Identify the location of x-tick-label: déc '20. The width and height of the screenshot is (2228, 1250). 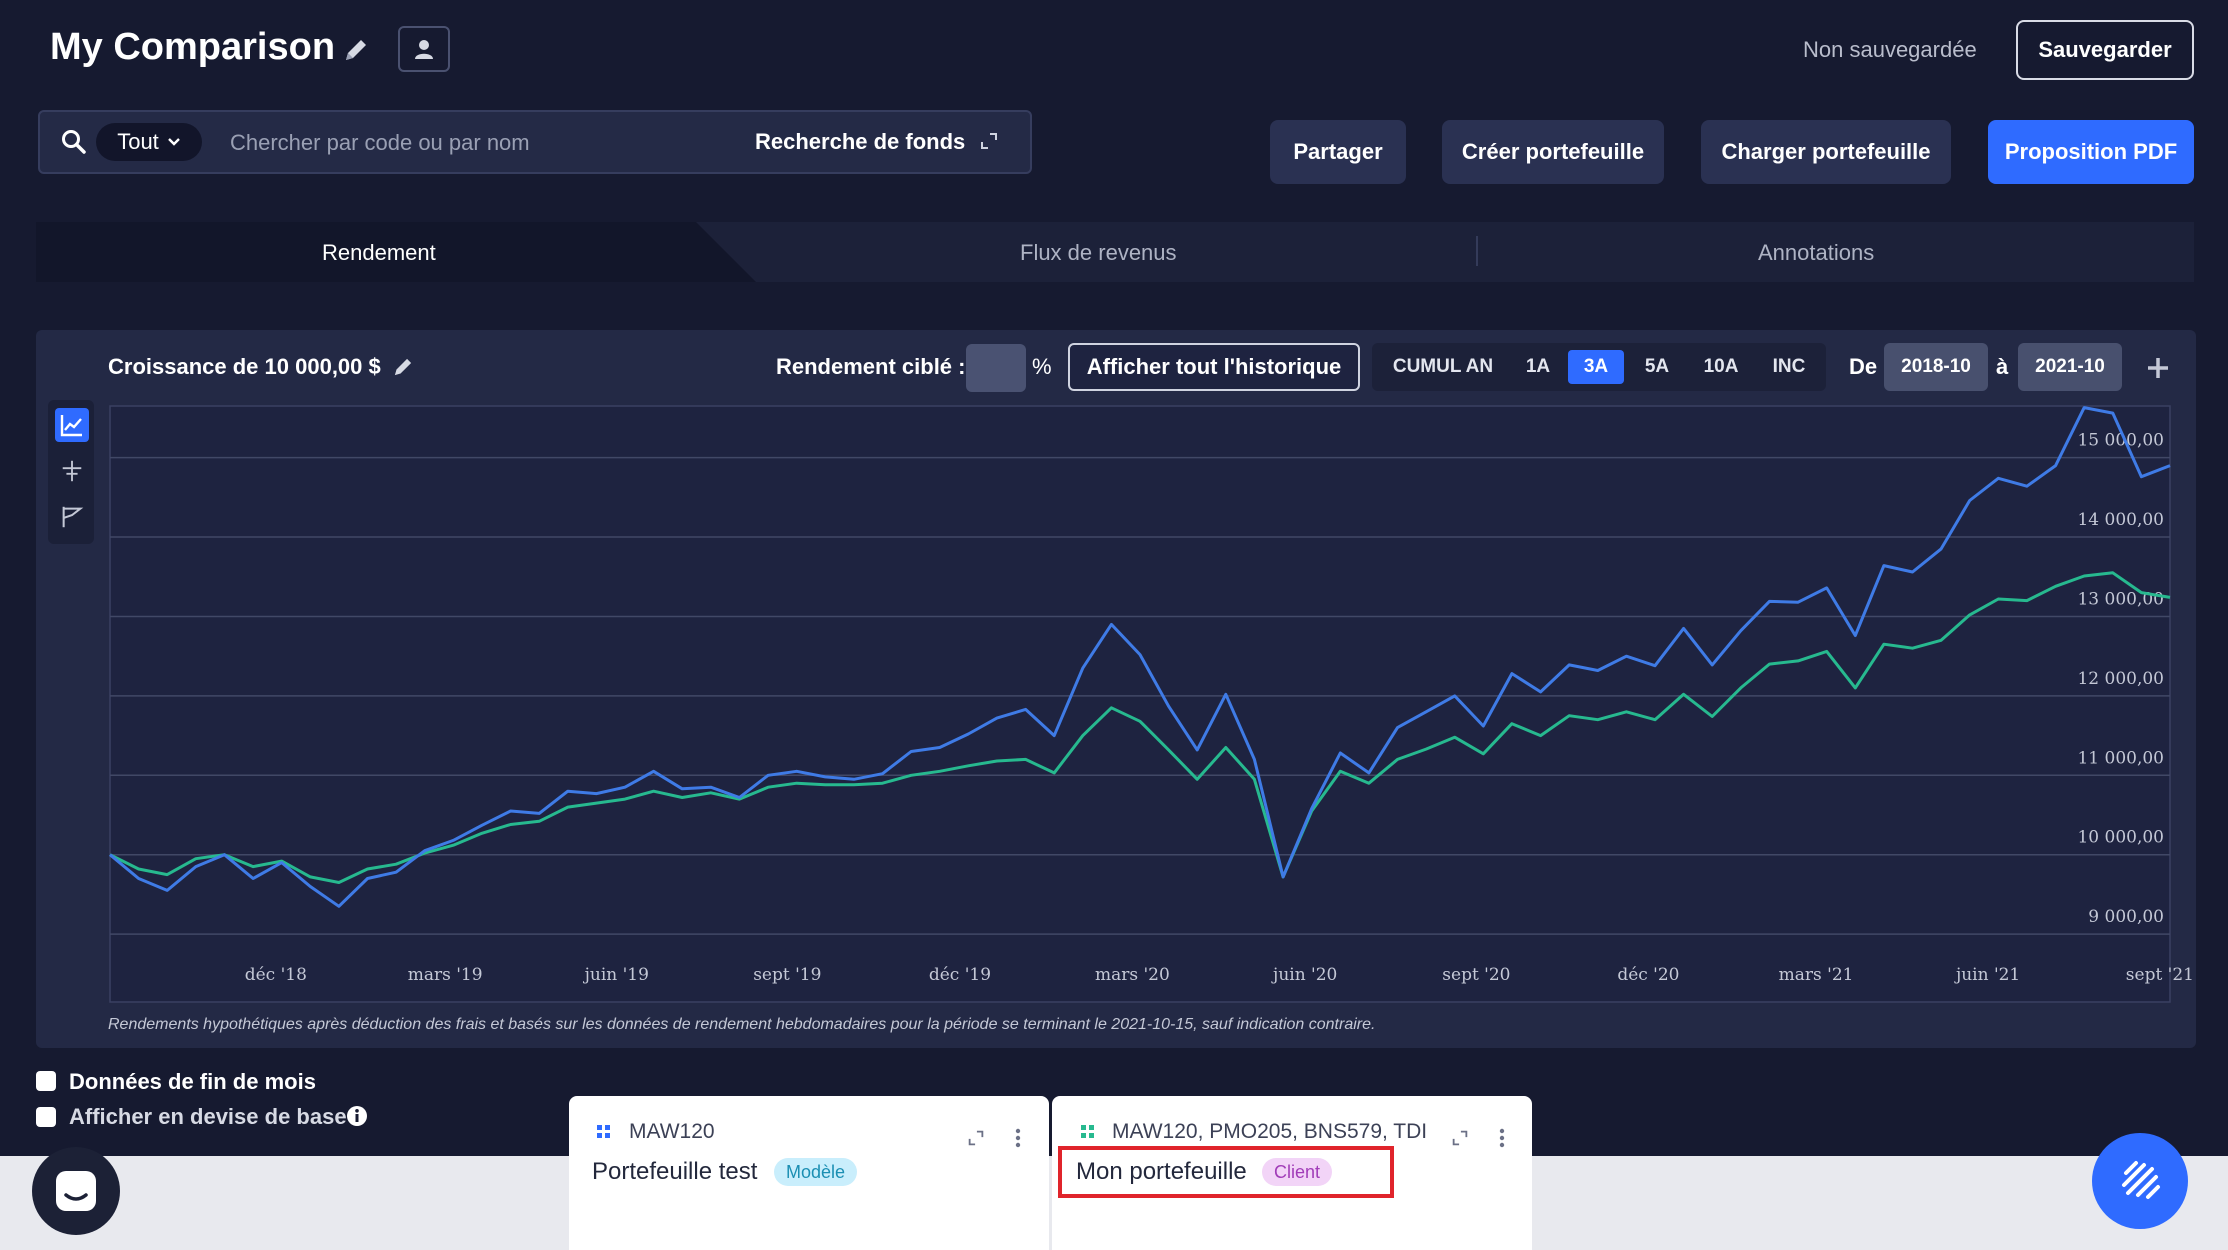
(1648, 975).